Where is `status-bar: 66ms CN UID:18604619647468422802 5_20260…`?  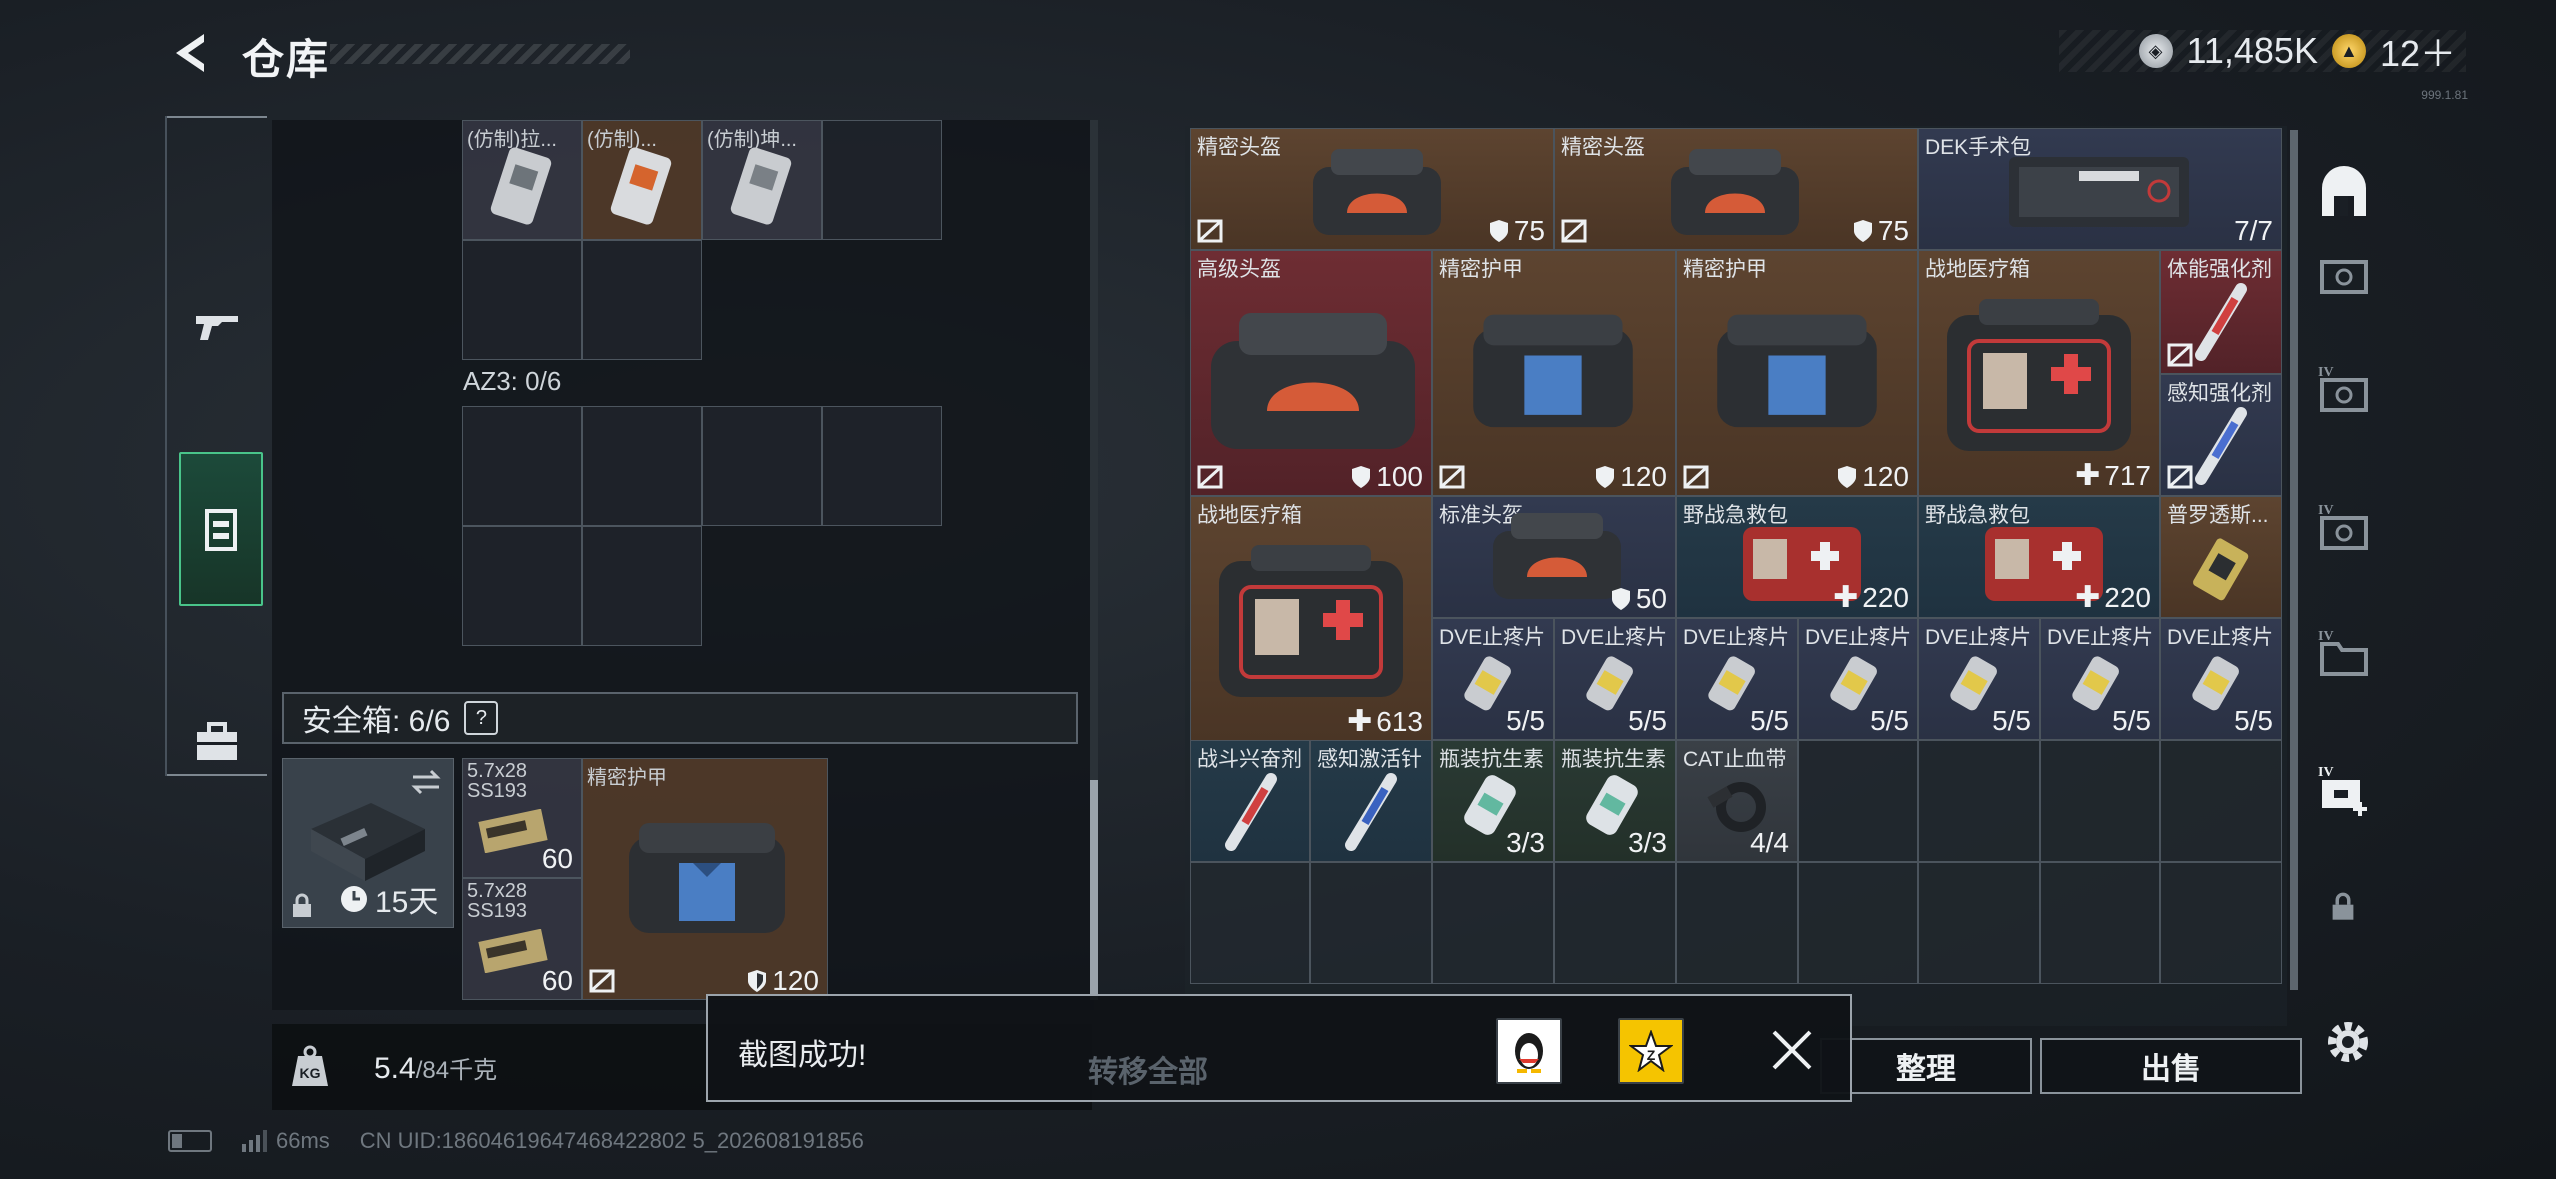 status-bar: 66ms CN UID:18604619647468422802 5_20260… is located at coordinates (516, 1141).